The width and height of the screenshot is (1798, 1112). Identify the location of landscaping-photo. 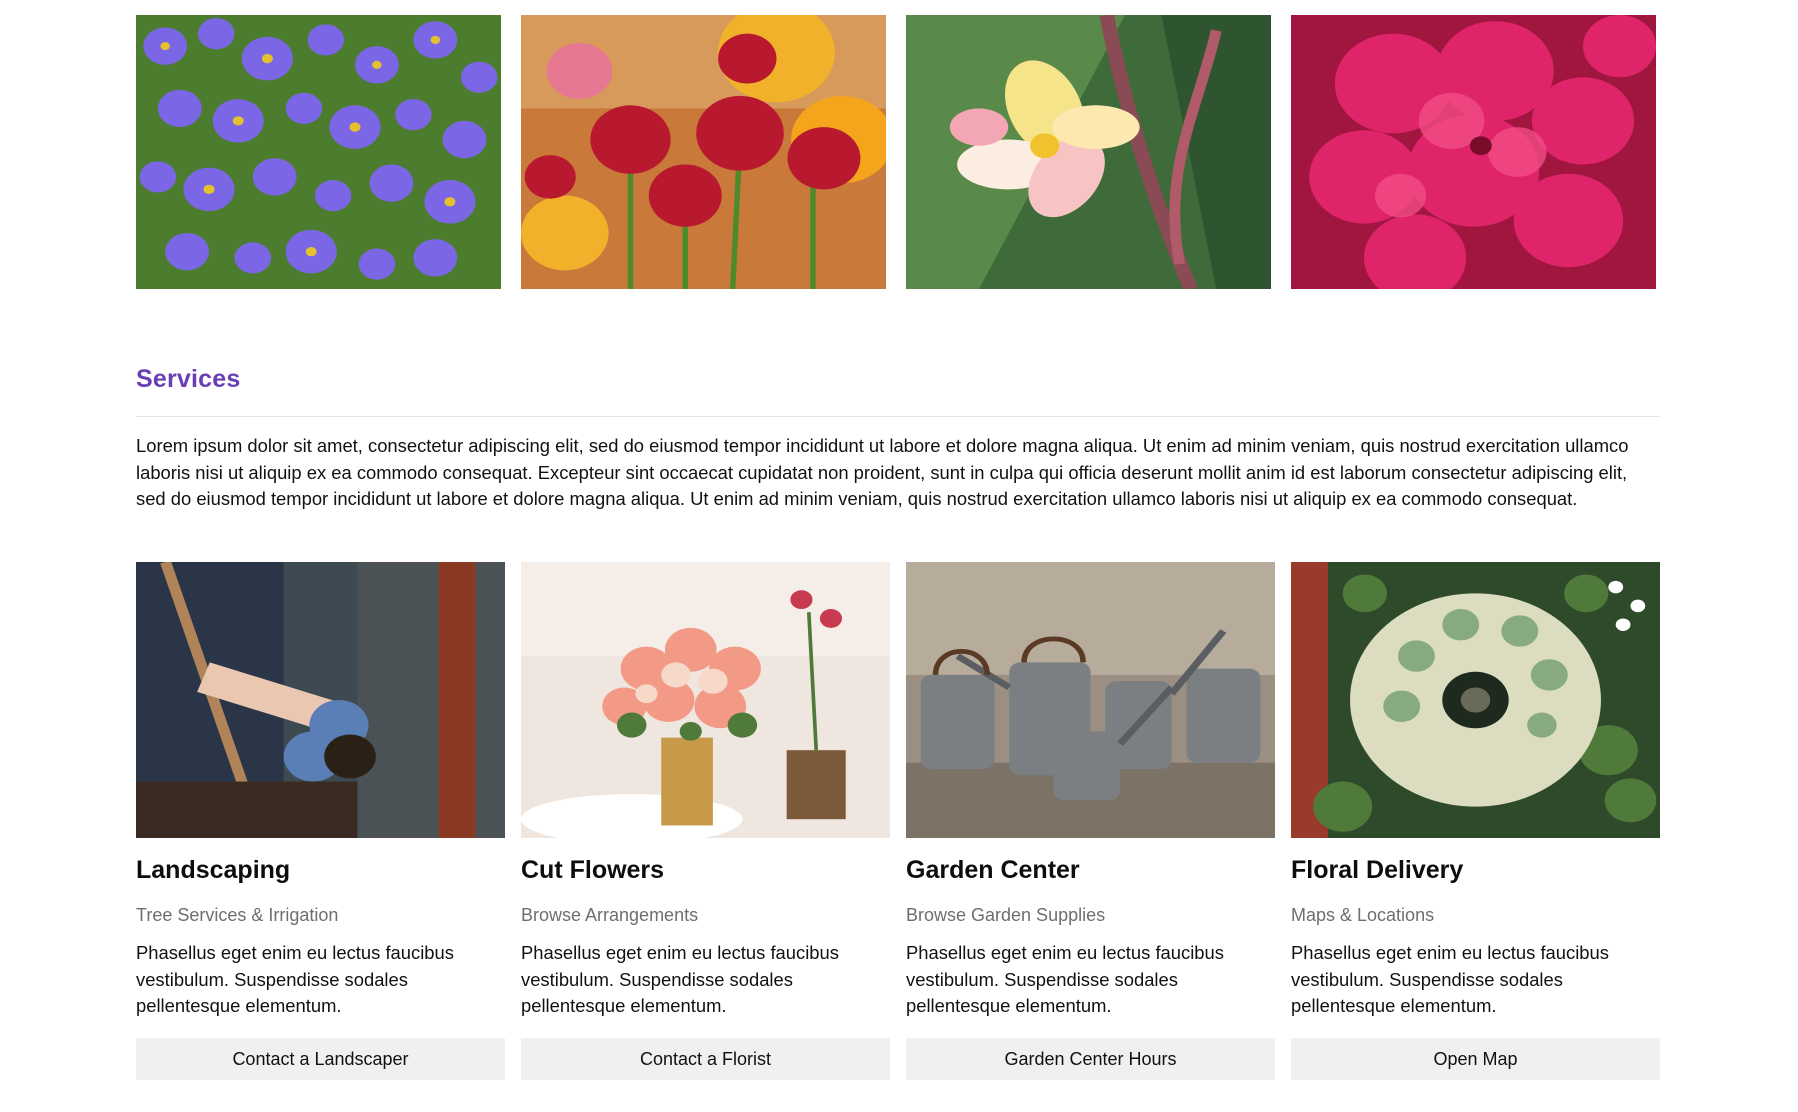
(320, 700).